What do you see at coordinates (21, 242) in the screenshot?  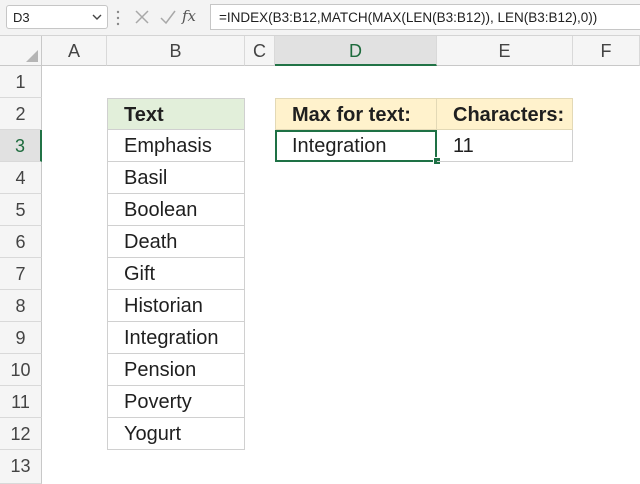 I see `row-header-6: 6` at bounding box center [21, 242].